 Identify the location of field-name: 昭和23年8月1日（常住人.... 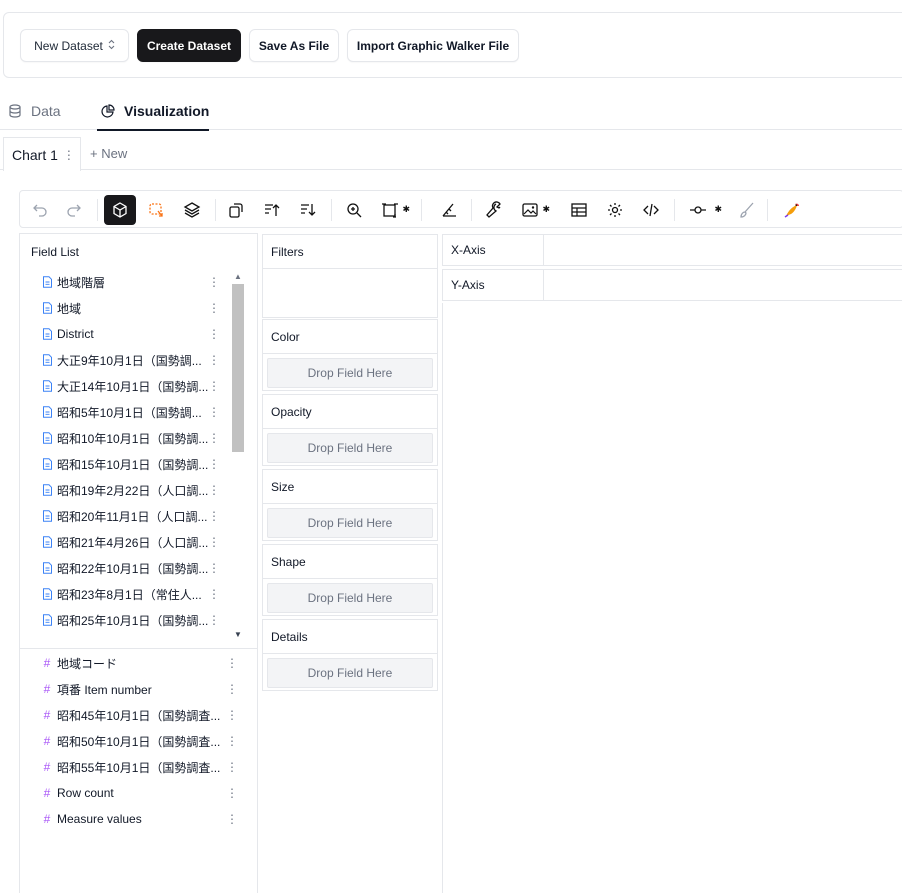
(129, 594).